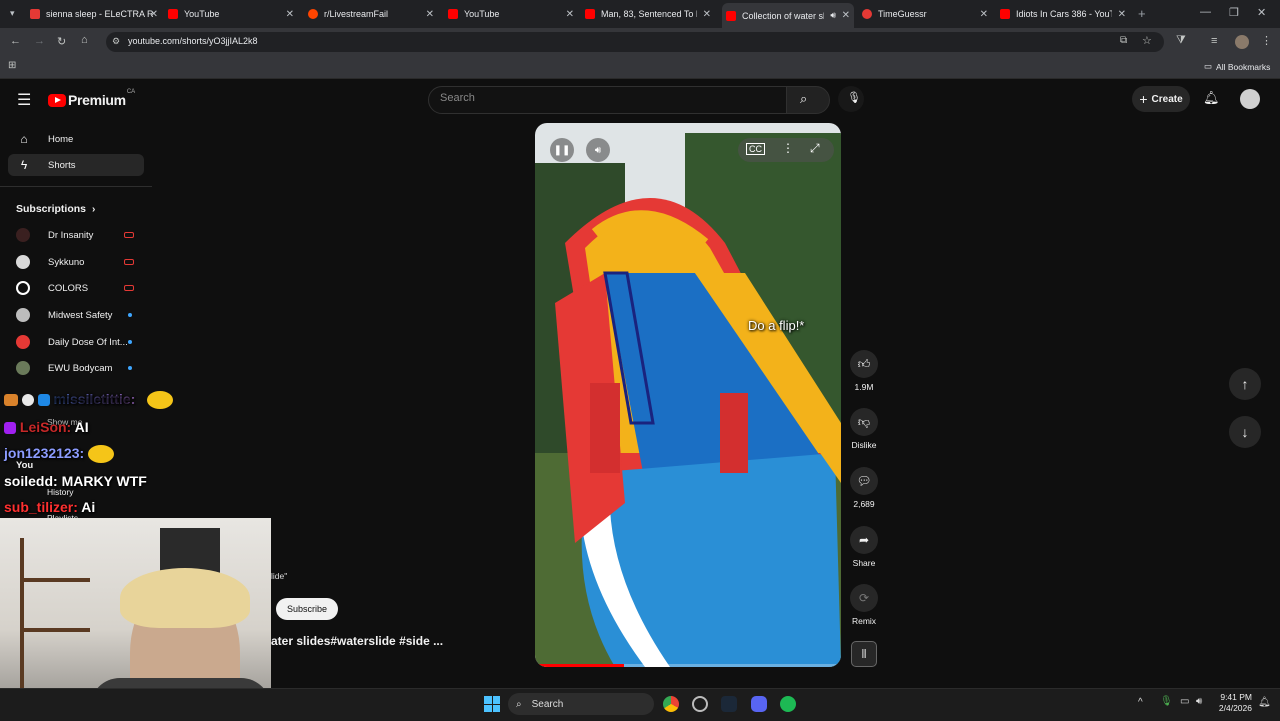 Image resolution: width=1280 pixels, height=721 pixels. I want to click on next-short-button: ↓, so click(1245, 432).